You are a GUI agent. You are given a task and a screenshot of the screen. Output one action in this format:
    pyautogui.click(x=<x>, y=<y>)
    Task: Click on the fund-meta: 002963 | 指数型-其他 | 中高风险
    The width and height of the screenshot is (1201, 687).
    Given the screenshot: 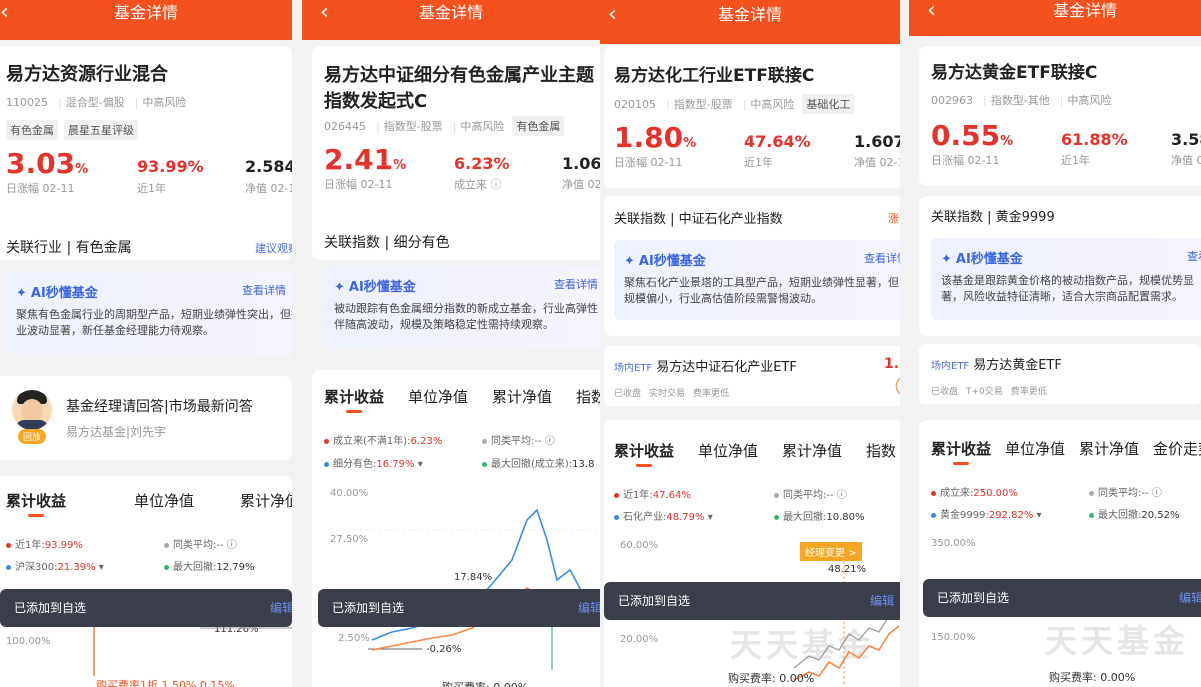 What is the action you would take?
    pyautogui.click(x=1021, y=100)
    